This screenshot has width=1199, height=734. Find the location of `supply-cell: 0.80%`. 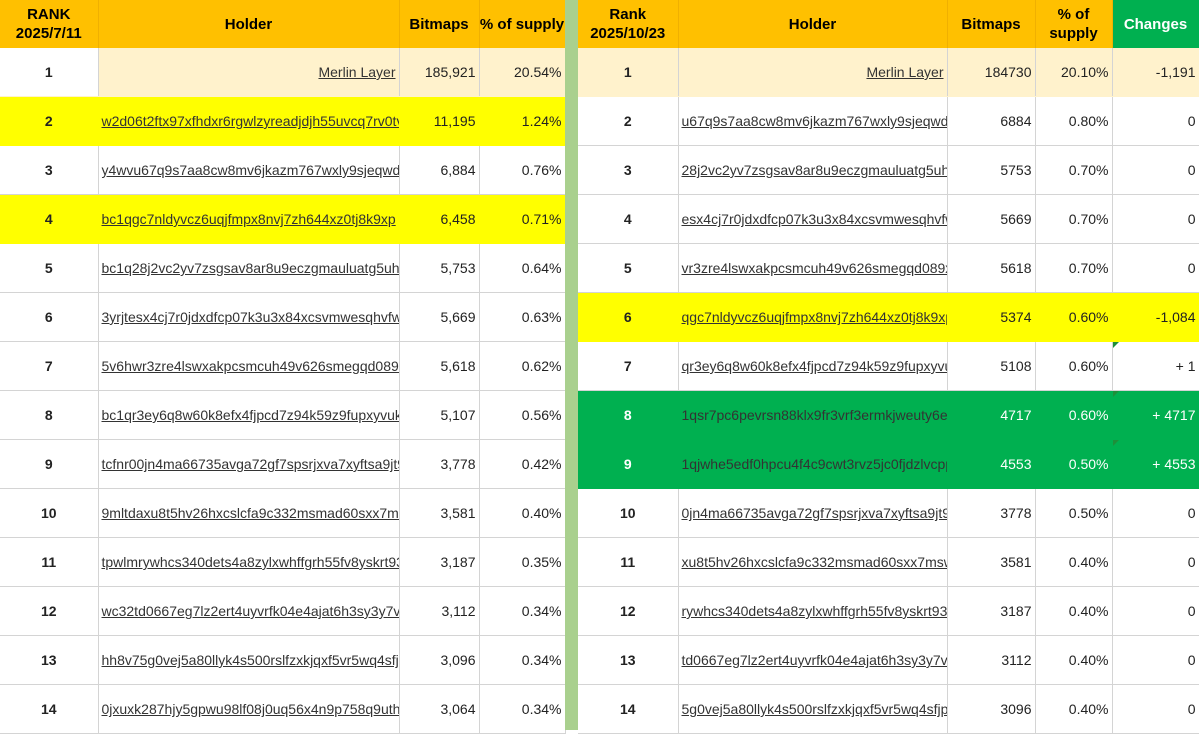

supply-cell: 0.80% is located at coordinates (1074, 121).